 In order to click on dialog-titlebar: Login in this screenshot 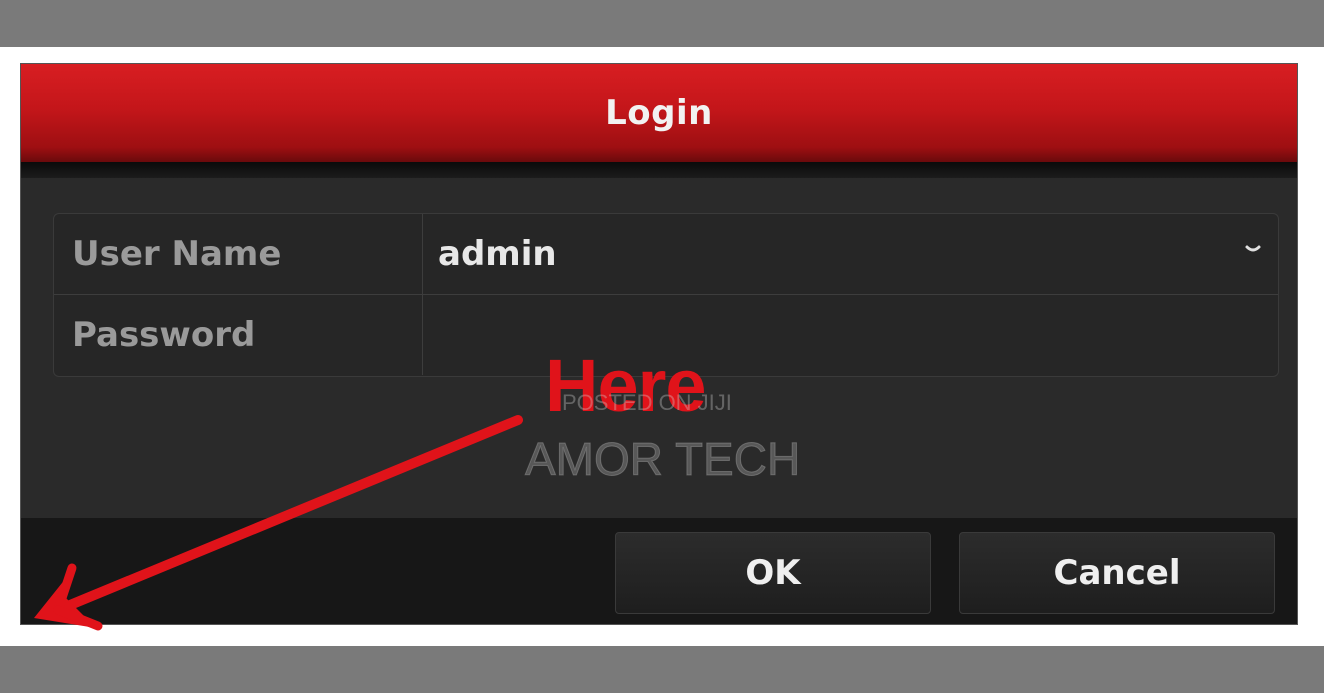, I will do `click(659, 113)`.